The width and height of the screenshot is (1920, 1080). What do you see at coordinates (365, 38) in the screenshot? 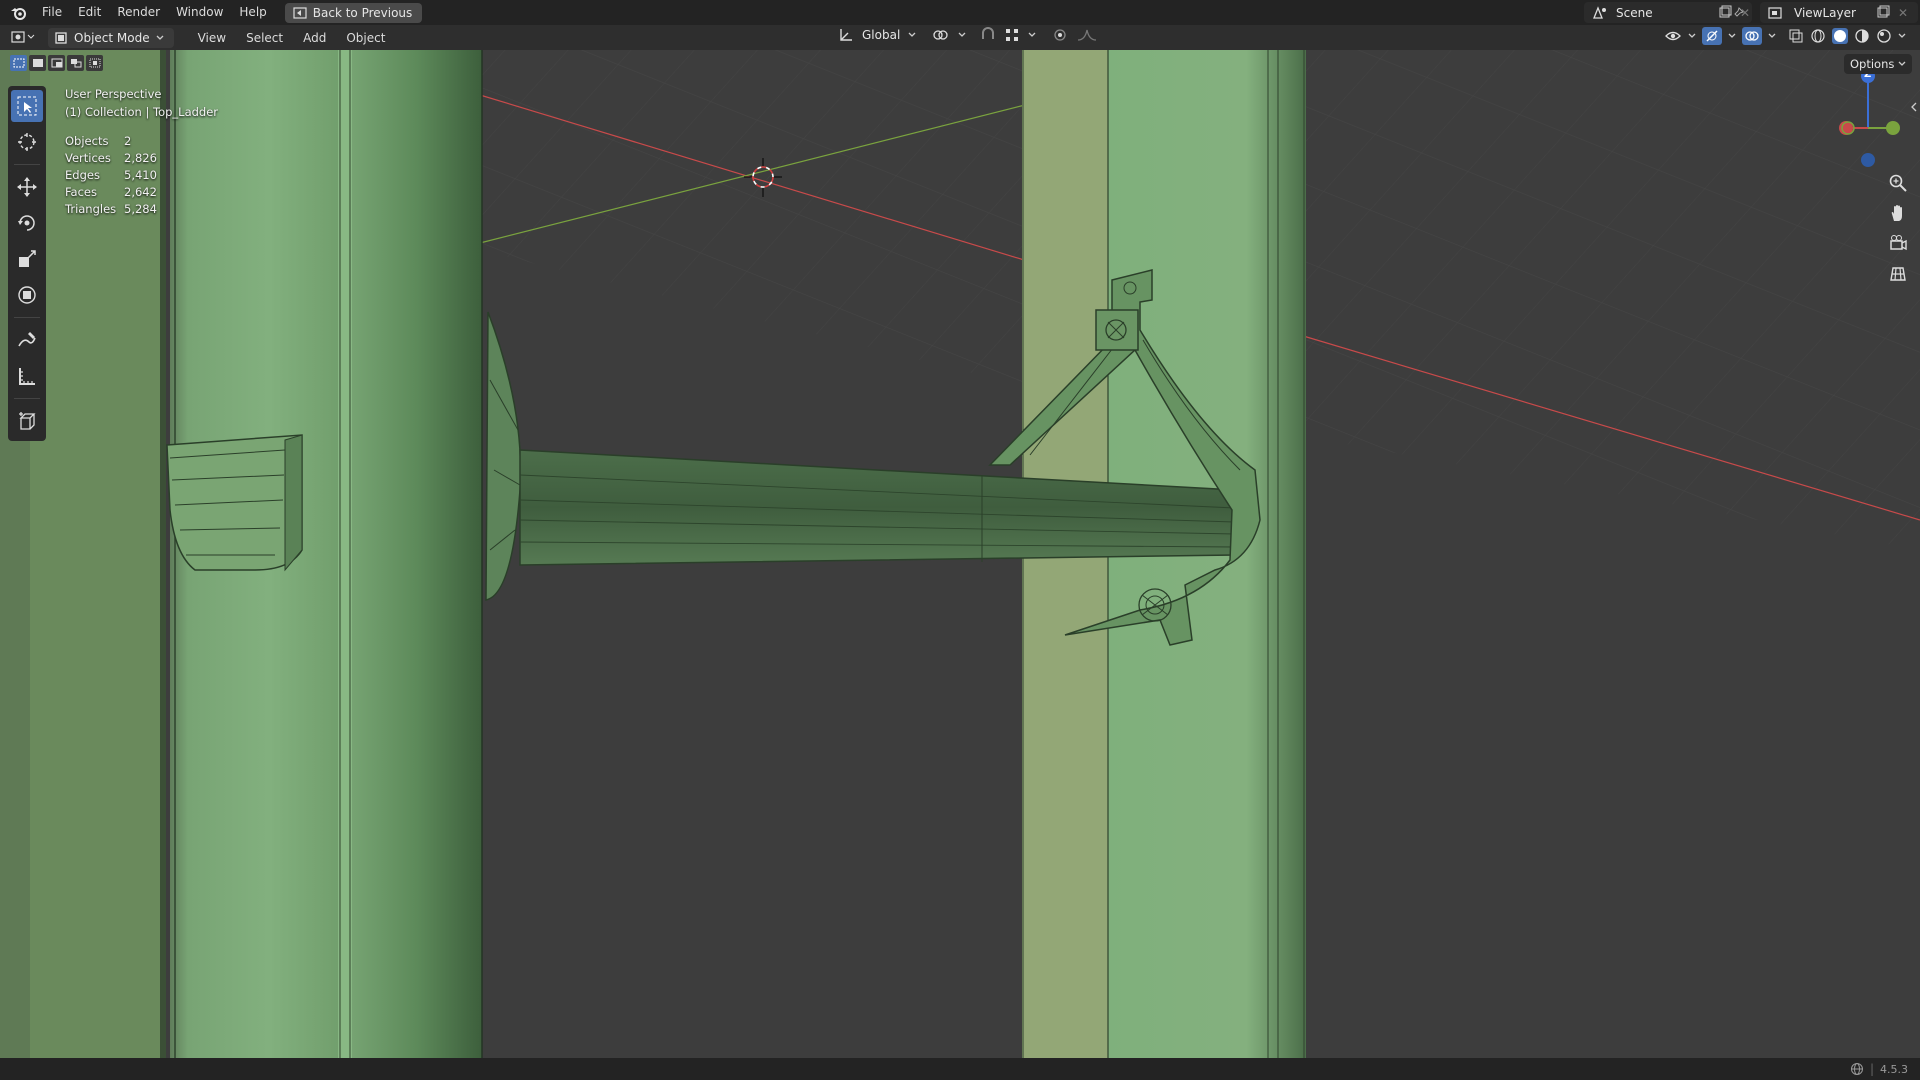
I see `header-menu-object: Object` at bounding box center [365, 38].